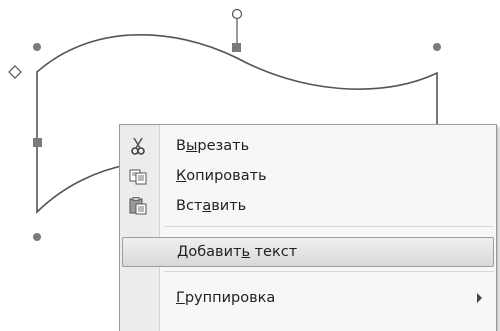 This screenshot has width=500, height=331. Describe the element at coordinates (237, 252) in the screenshot. I see `menu-item-label: Добавить текст` at that location.